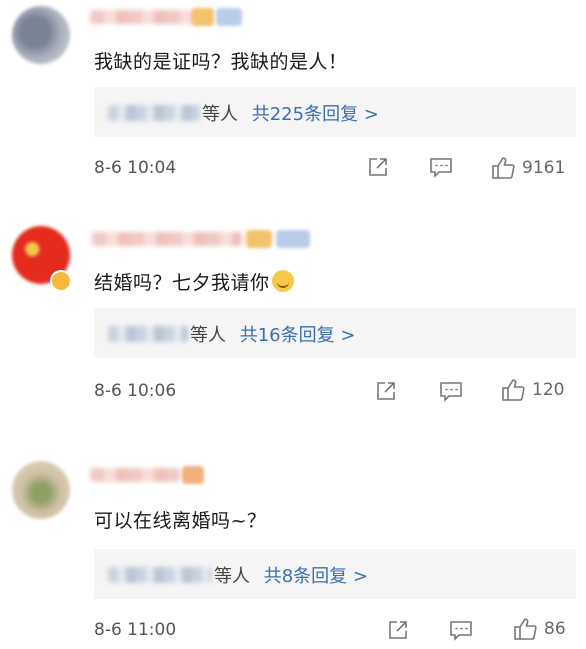 The width and height of the screenshot is (586, 649). I want to click on reply-usernames, so click(160, 575).